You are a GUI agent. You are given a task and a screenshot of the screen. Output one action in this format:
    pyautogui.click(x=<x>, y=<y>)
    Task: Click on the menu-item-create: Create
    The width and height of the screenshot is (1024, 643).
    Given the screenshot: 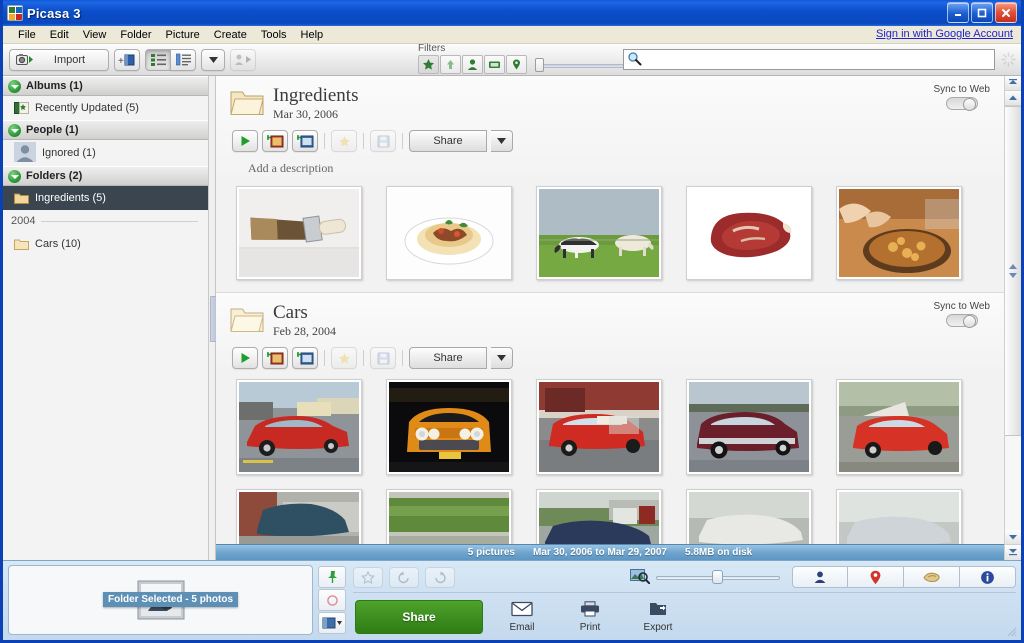 What is the action you would take?
    pyautogui.click(x=230, y=35)
    